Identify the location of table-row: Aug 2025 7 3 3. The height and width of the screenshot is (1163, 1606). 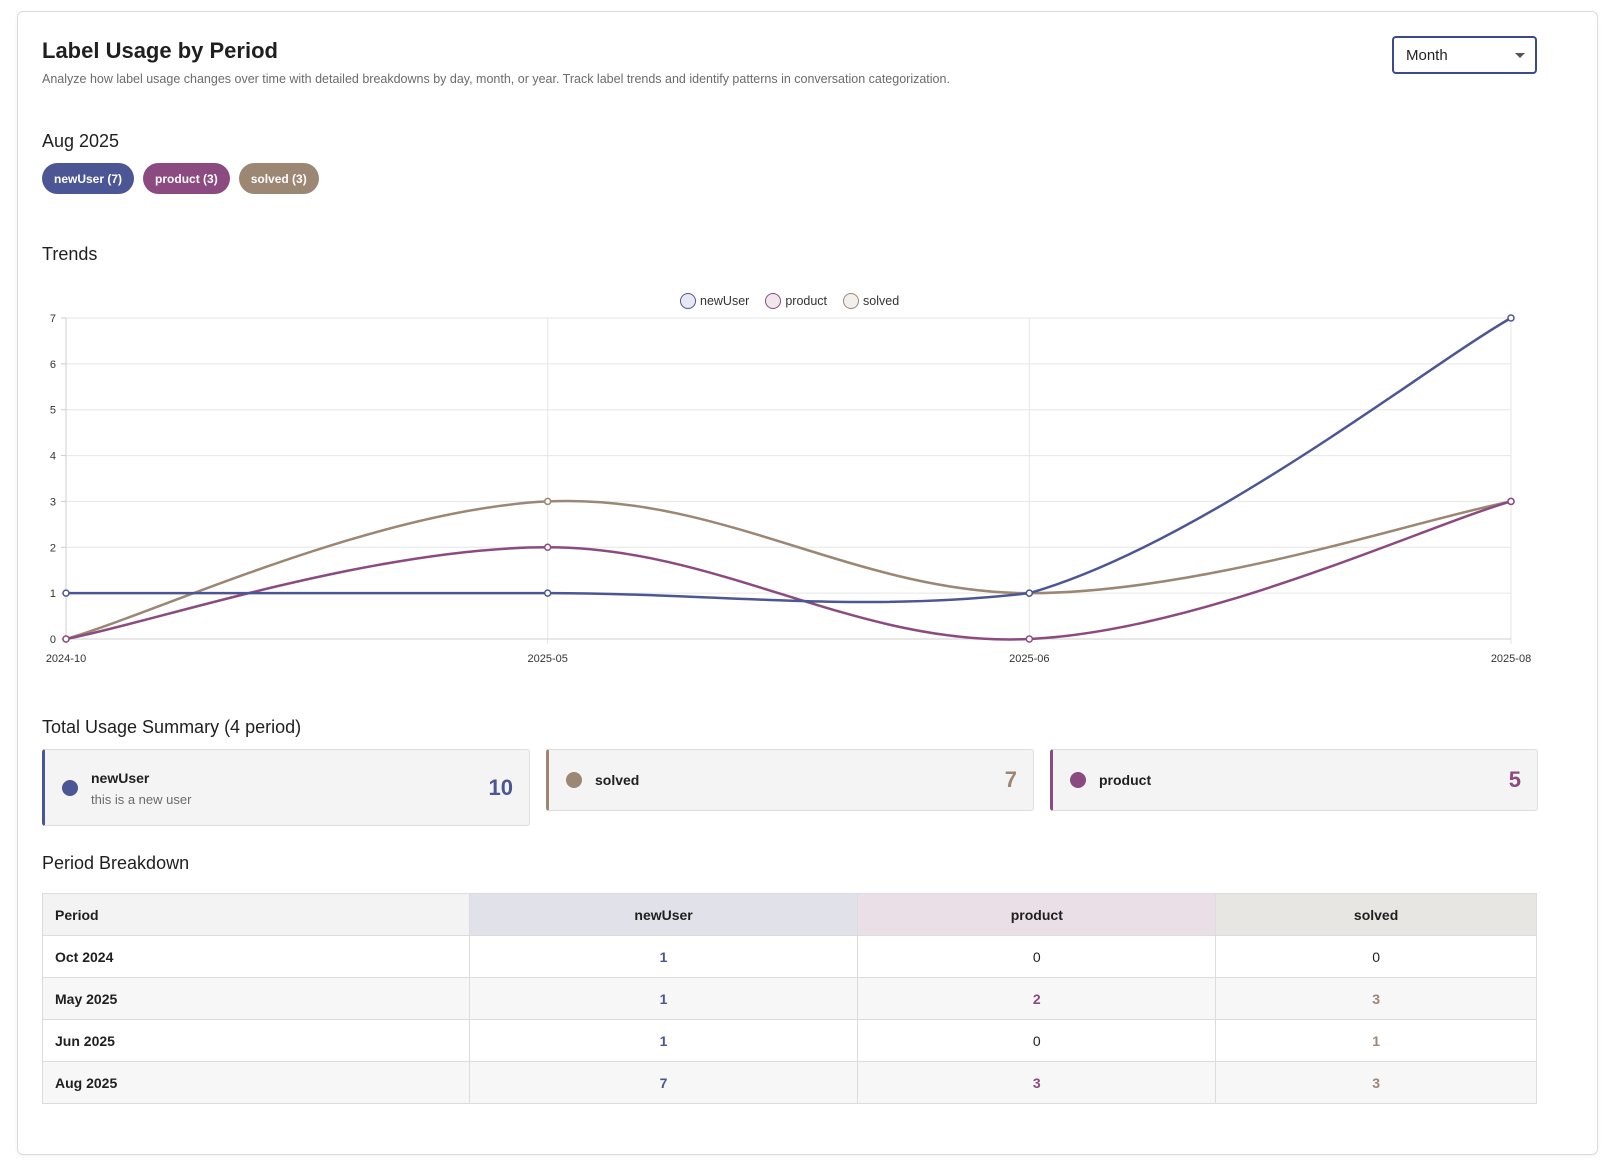
(789, 1082).